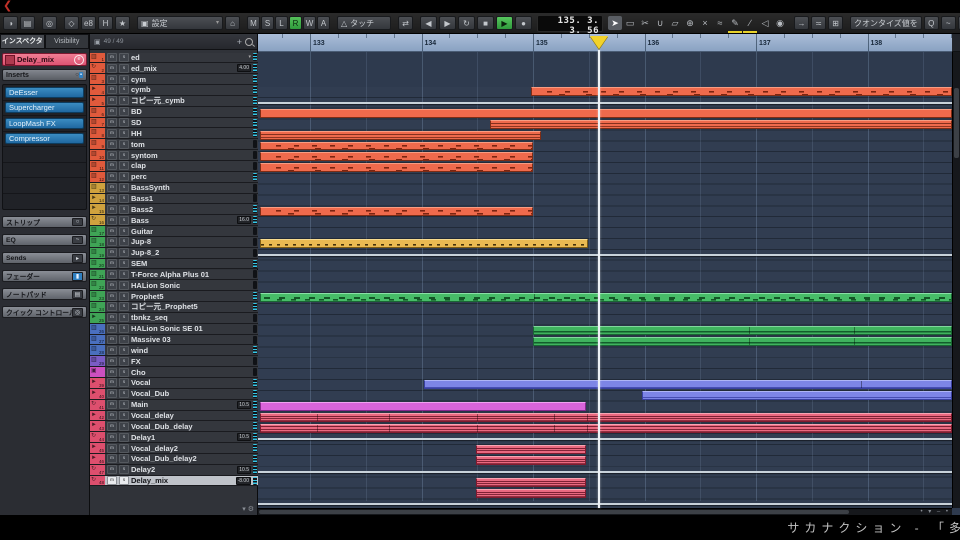 The image size is (960, 540). What do you see at coordinates (105, 23) in the screenshot?
I see `marker-icon: H` at bounding box center [105, 23].